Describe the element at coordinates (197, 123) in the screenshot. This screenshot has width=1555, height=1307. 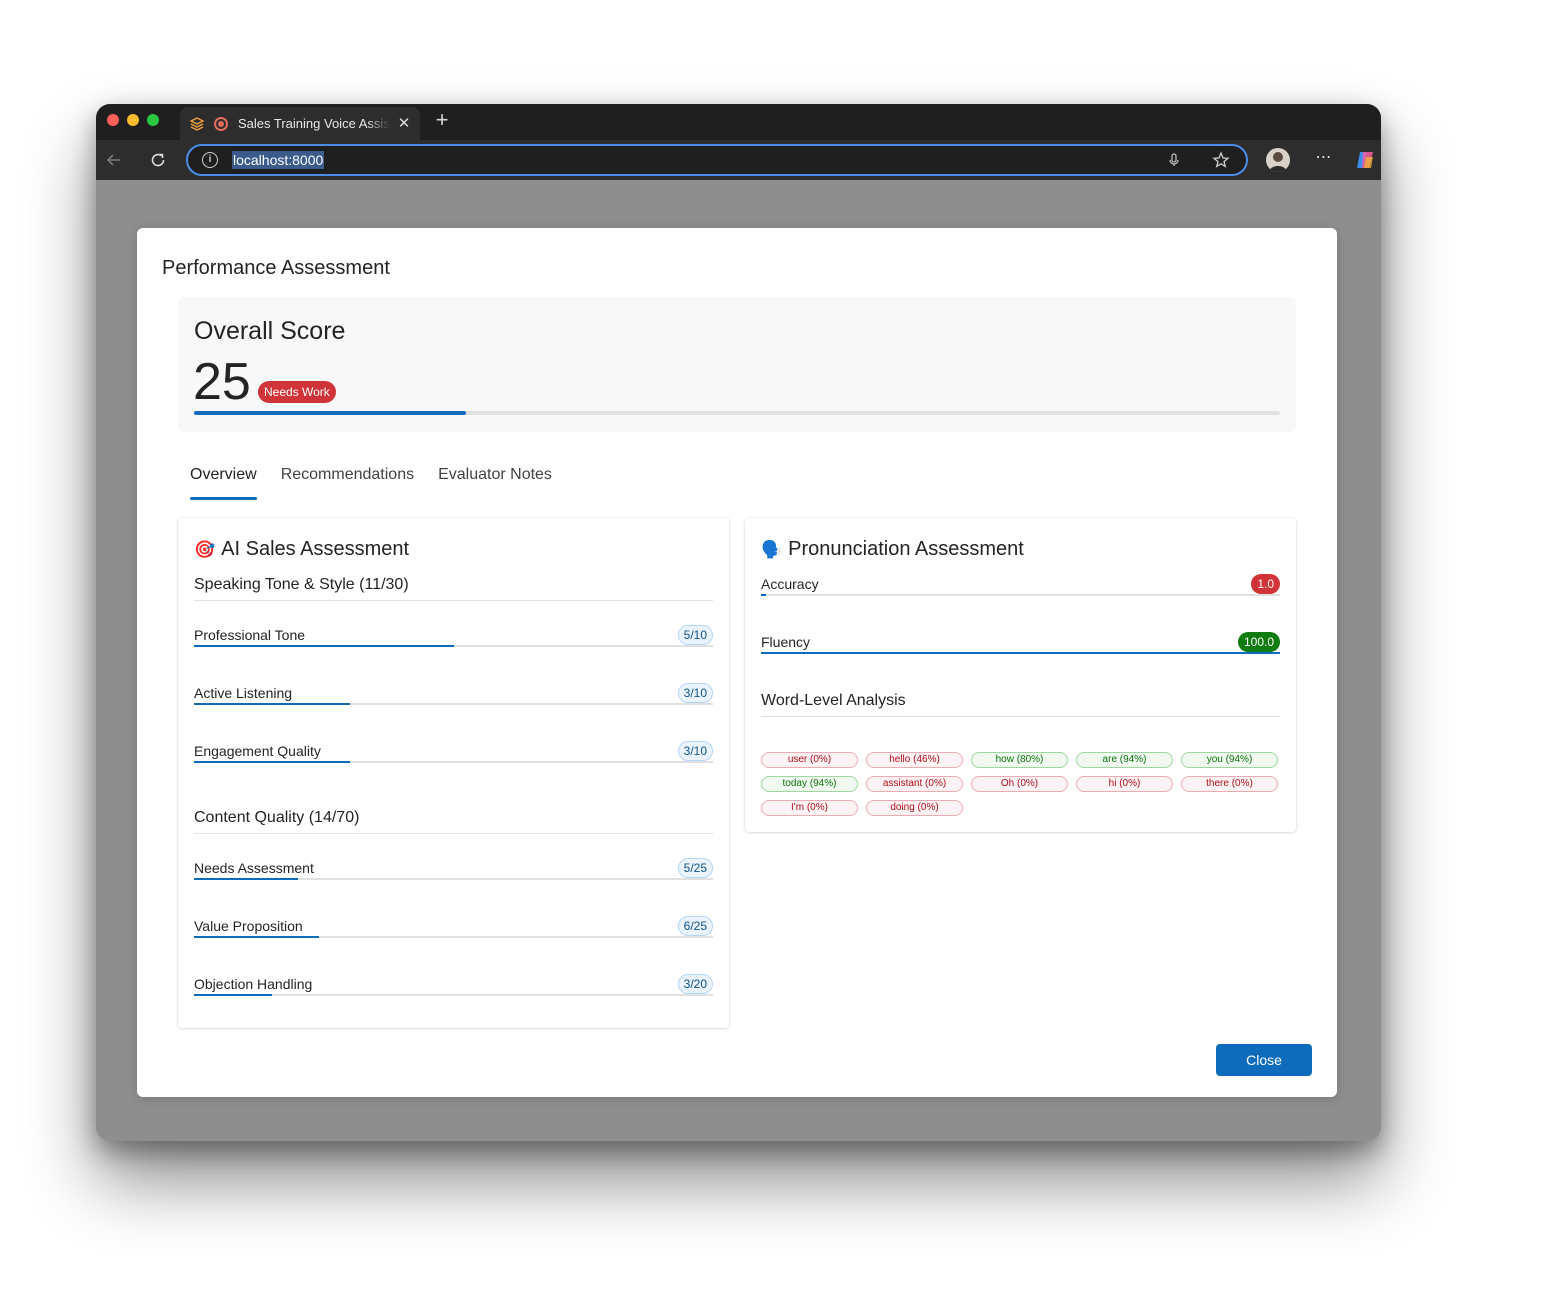
I see `workspaces-icon` at that location.